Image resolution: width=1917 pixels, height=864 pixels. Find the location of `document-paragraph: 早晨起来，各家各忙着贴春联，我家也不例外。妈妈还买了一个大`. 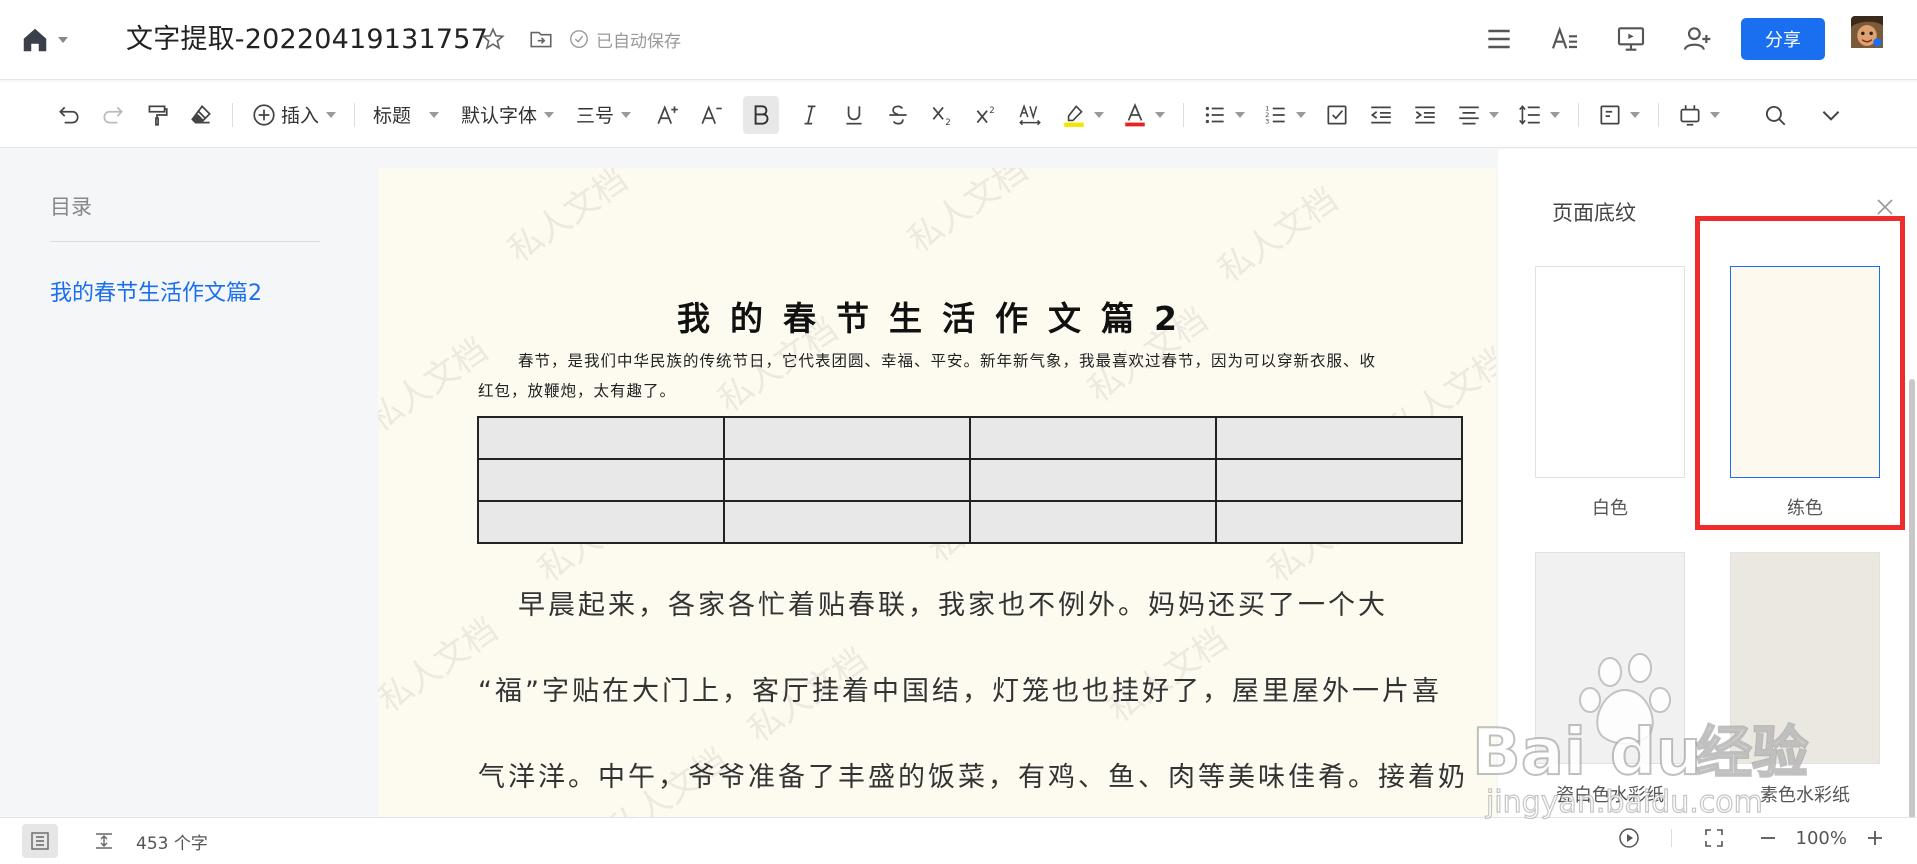

document-paragraph: 早晨起来，各家各忙着贴春联，我家也不例外。妈妈还买了一个大 is located at coordinates (978, 606).